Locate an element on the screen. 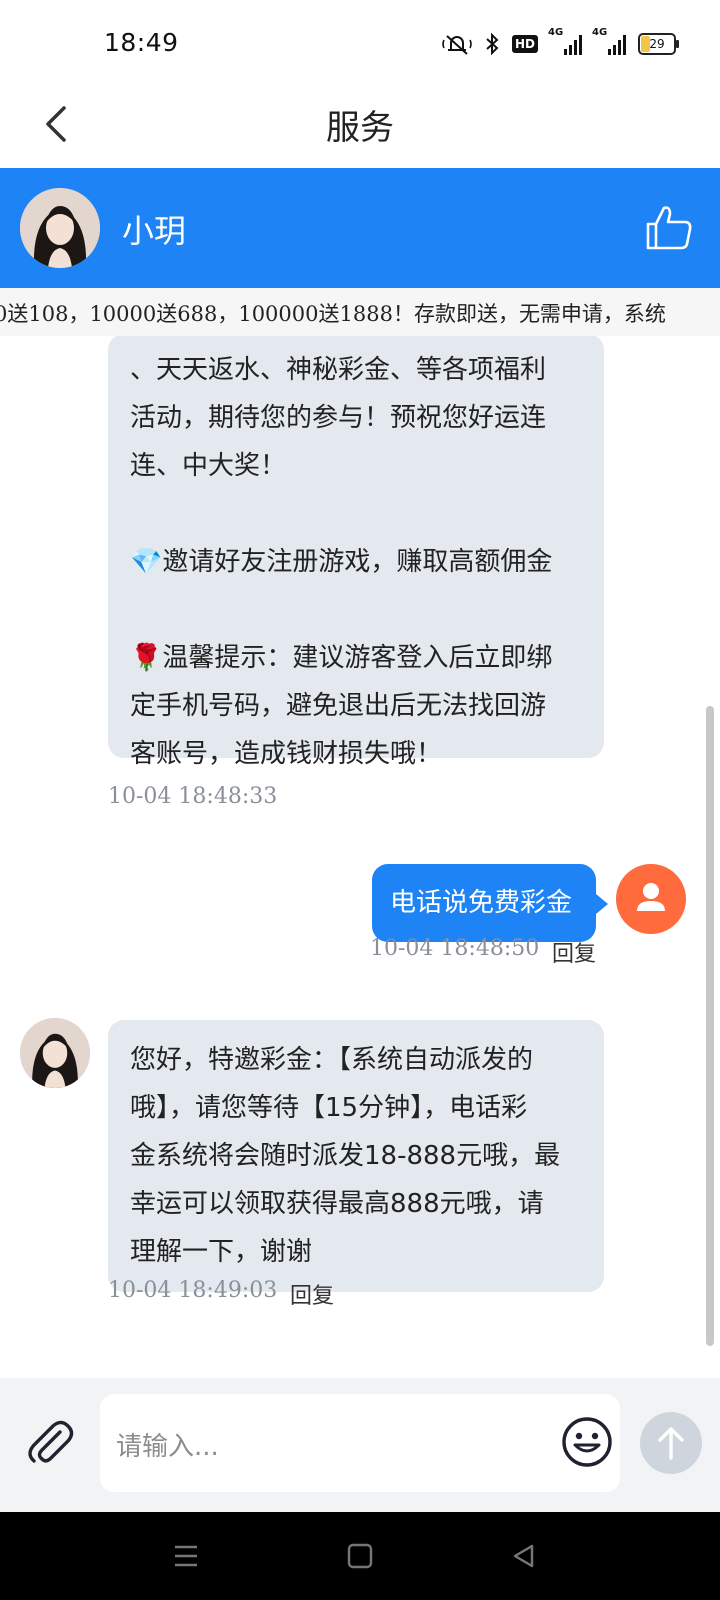 This screenshot has height=1600, width=720. message-line: 、天天返水、神秘彩金、等各项福利 is located at coordinates (338, 370).